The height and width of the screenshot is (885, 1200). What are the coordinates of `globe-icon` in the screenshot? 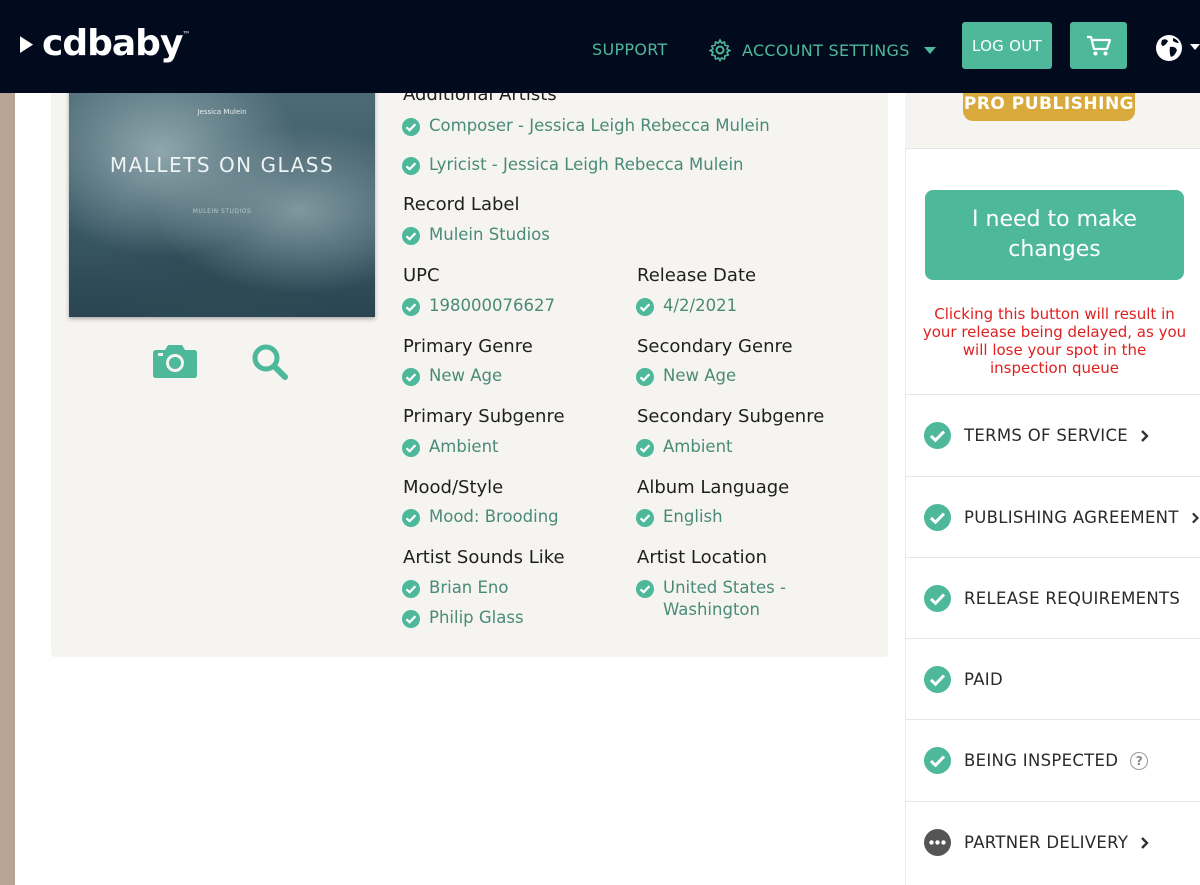 It's located at (1169, 48).